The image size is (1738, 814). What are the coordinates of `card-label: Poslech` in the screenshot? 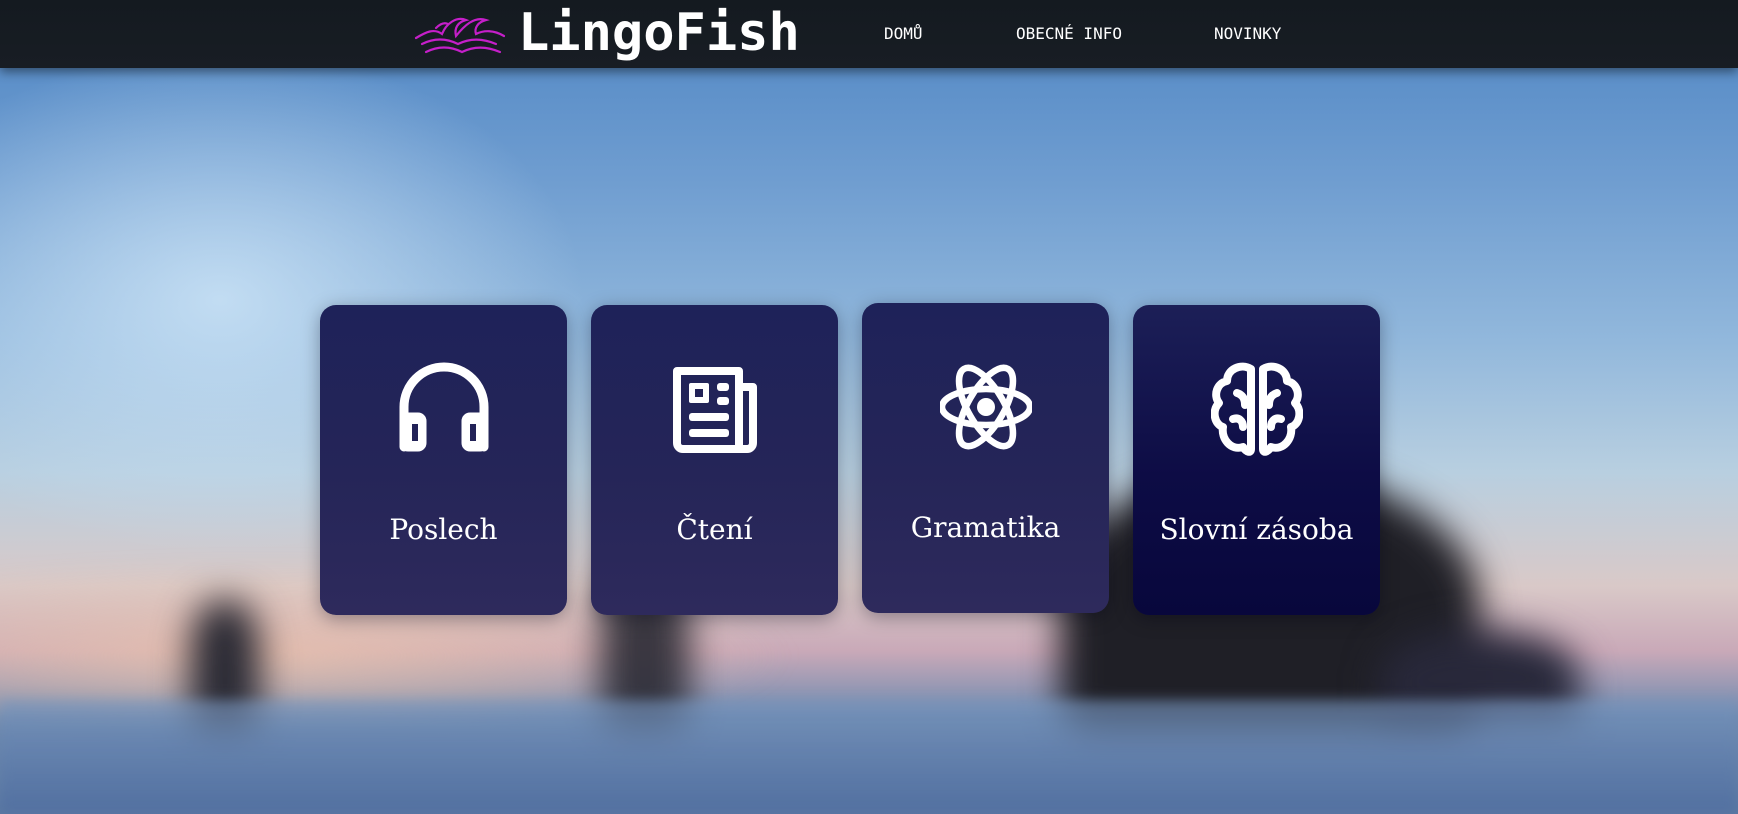 It's located at (443, 529).